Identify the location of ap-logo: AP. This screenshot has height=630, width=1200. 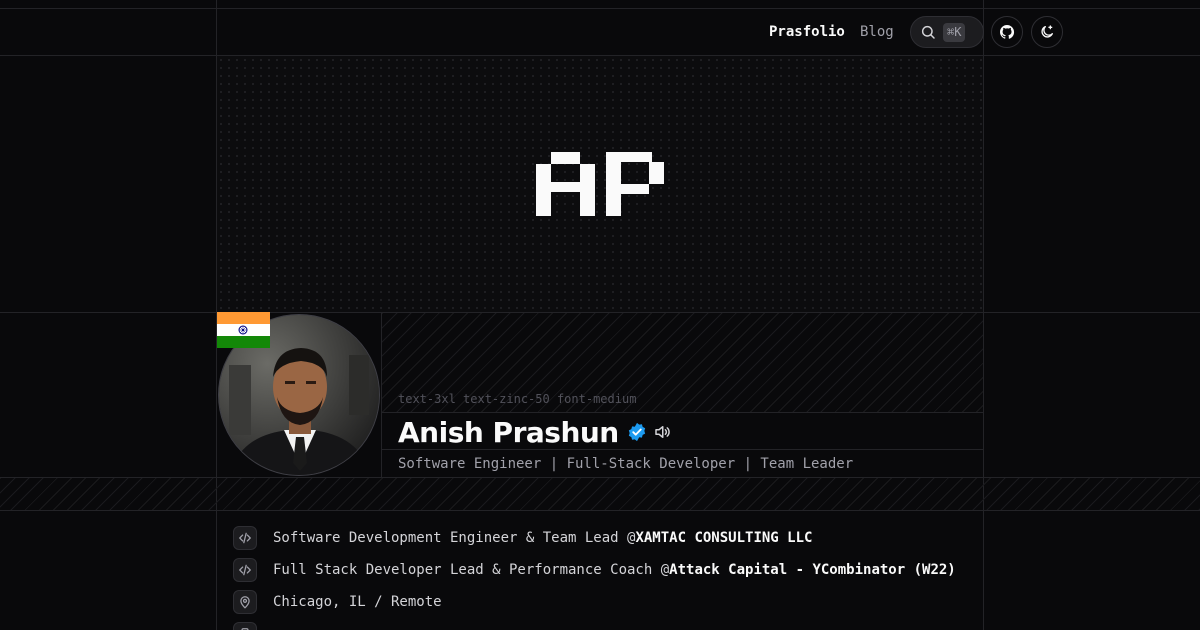
(600, 184).